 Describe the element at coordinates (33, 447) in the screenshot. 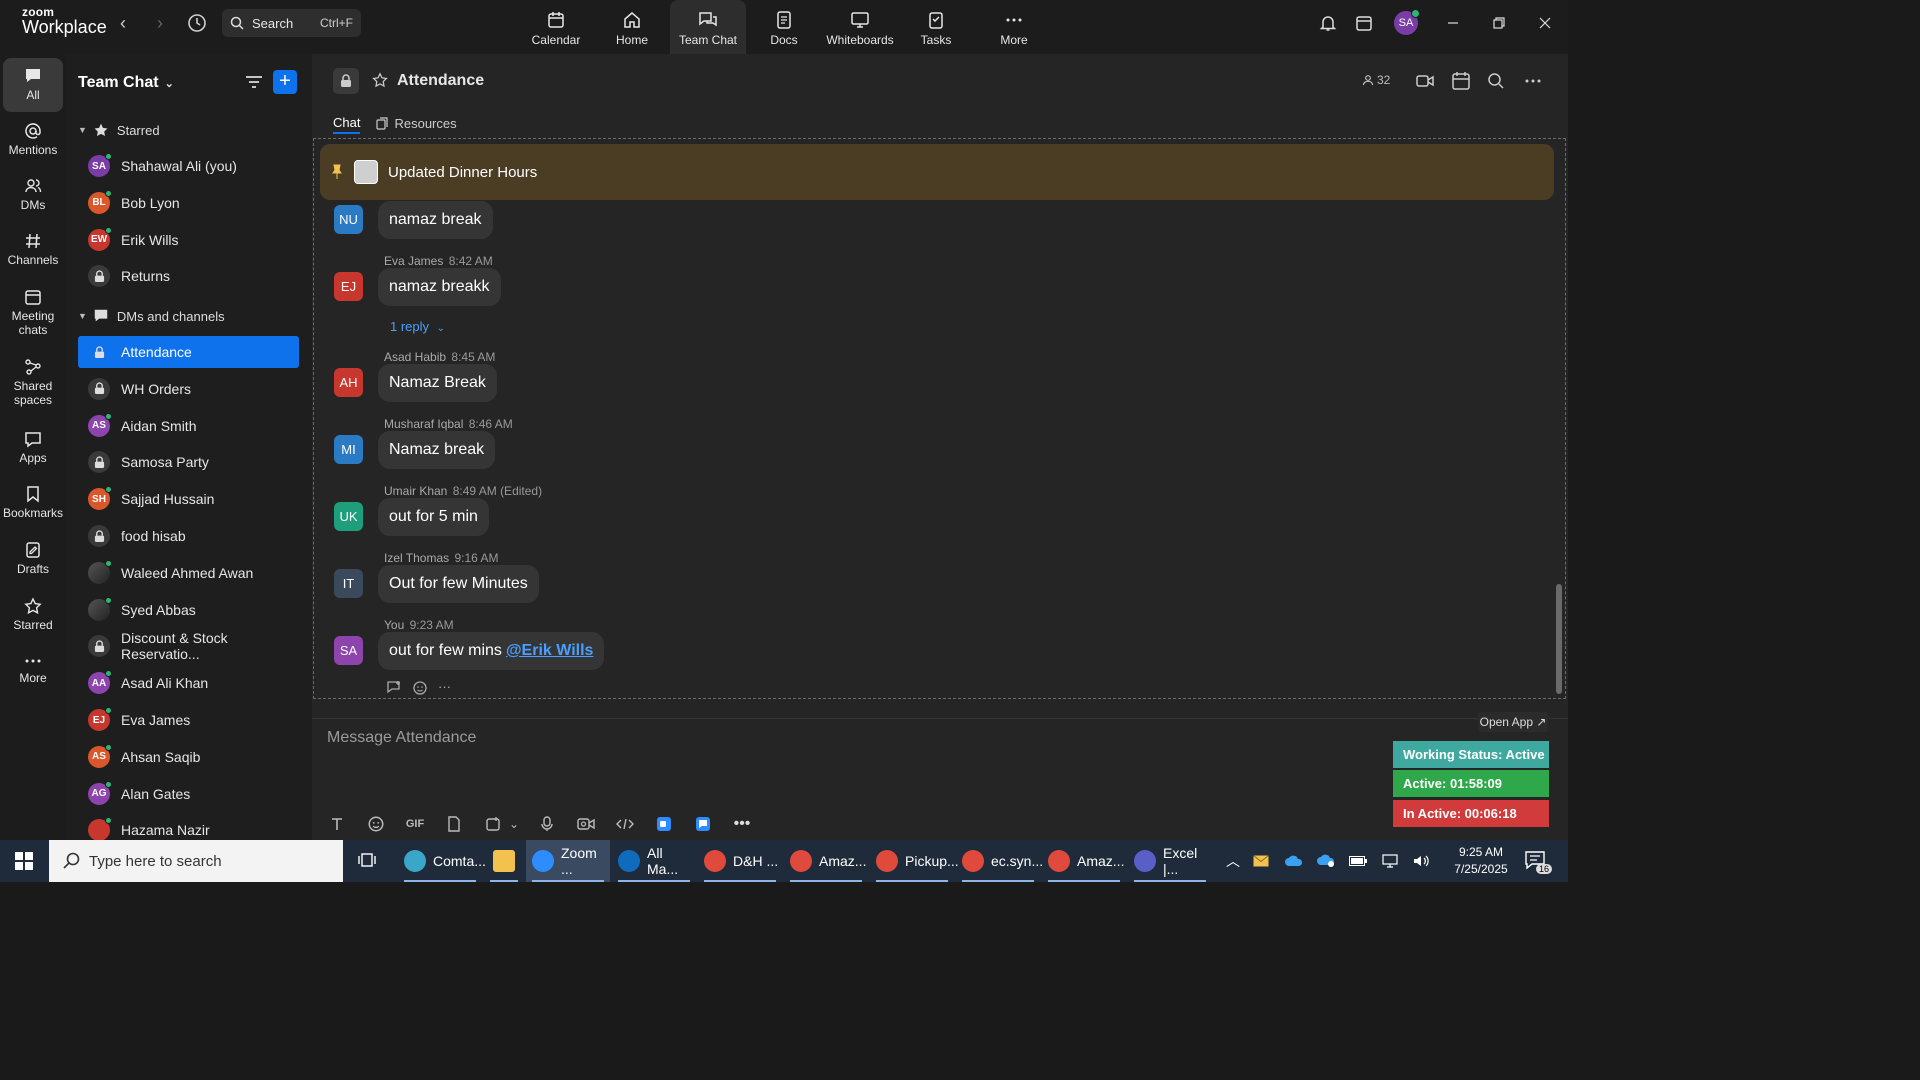

I see `rail-apps: Apps` at that location.